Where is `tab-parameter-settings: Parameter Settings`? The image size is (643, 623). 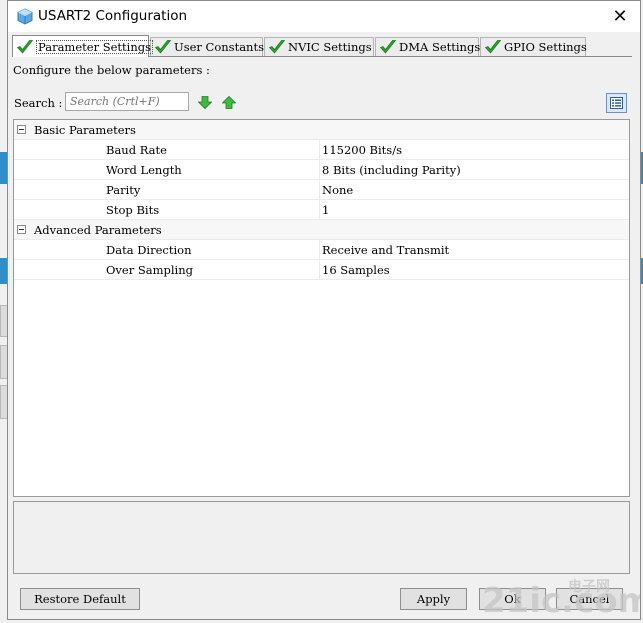 tab-parameter-settings: Parameter Settings is located at coordinates (82, 46).